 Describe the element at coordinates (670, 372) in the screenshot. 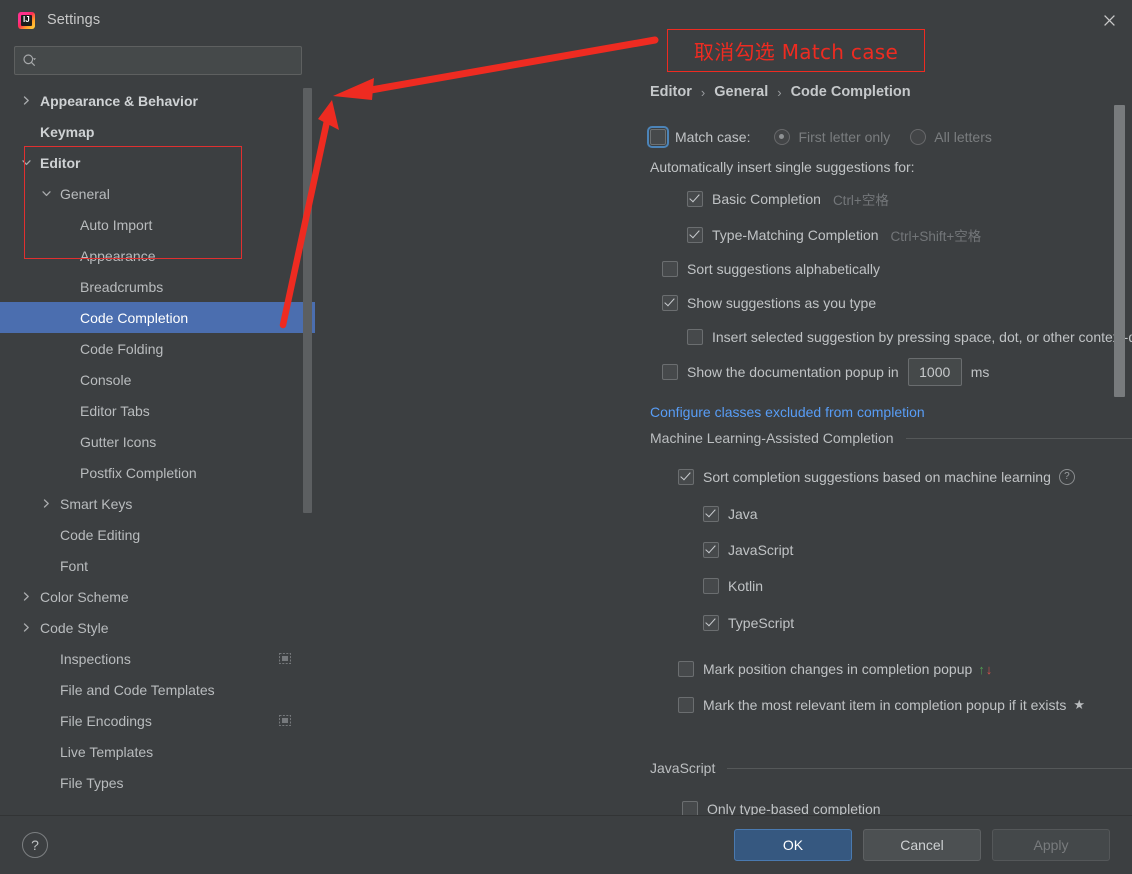

I see `doc-popup-checkbox` at that location.